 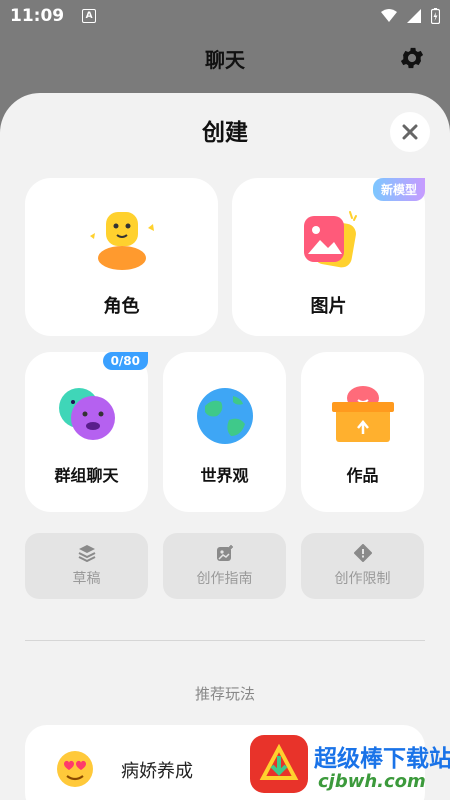 What do you see at coordinates (121, 241) in the screenshot?
I see `character-face-icon` at bounding box center [121, 241].